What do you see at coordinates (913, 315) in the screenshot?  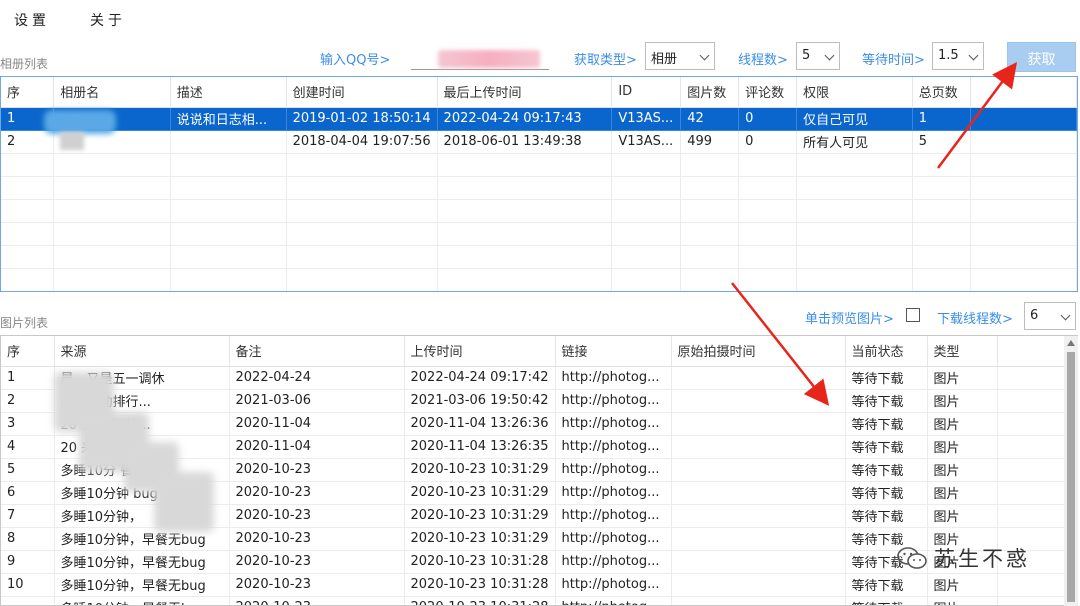 I see `preview-checkbox` at bounding box center [913, 315].